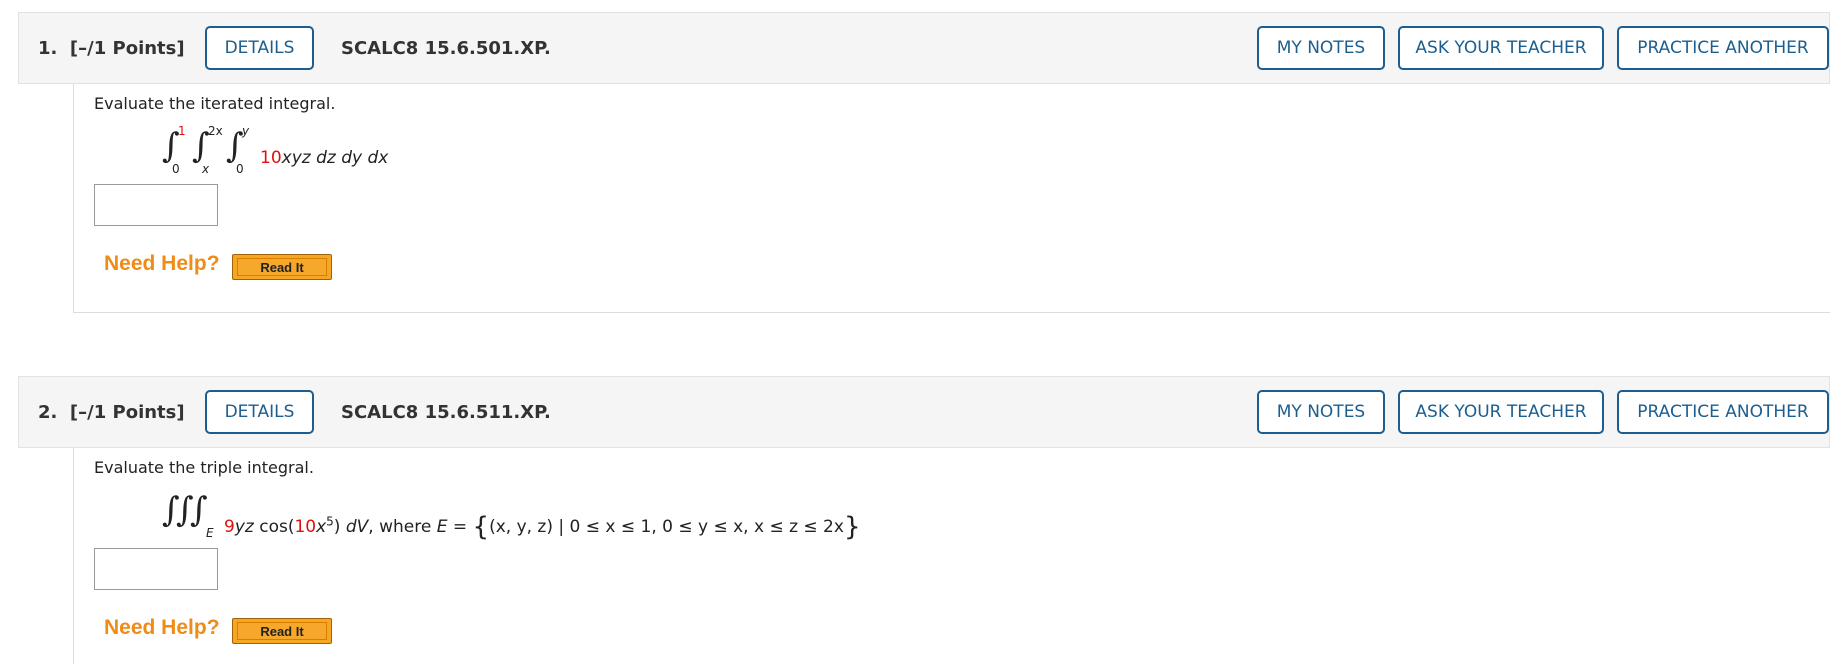 This screenshot has height=664, width=1830. What do you see at coordinates (446, 412) in the screenshot?
I see `question-2-code: SCALC8 15.6.511.XP.` at bounding box center [446, 412].